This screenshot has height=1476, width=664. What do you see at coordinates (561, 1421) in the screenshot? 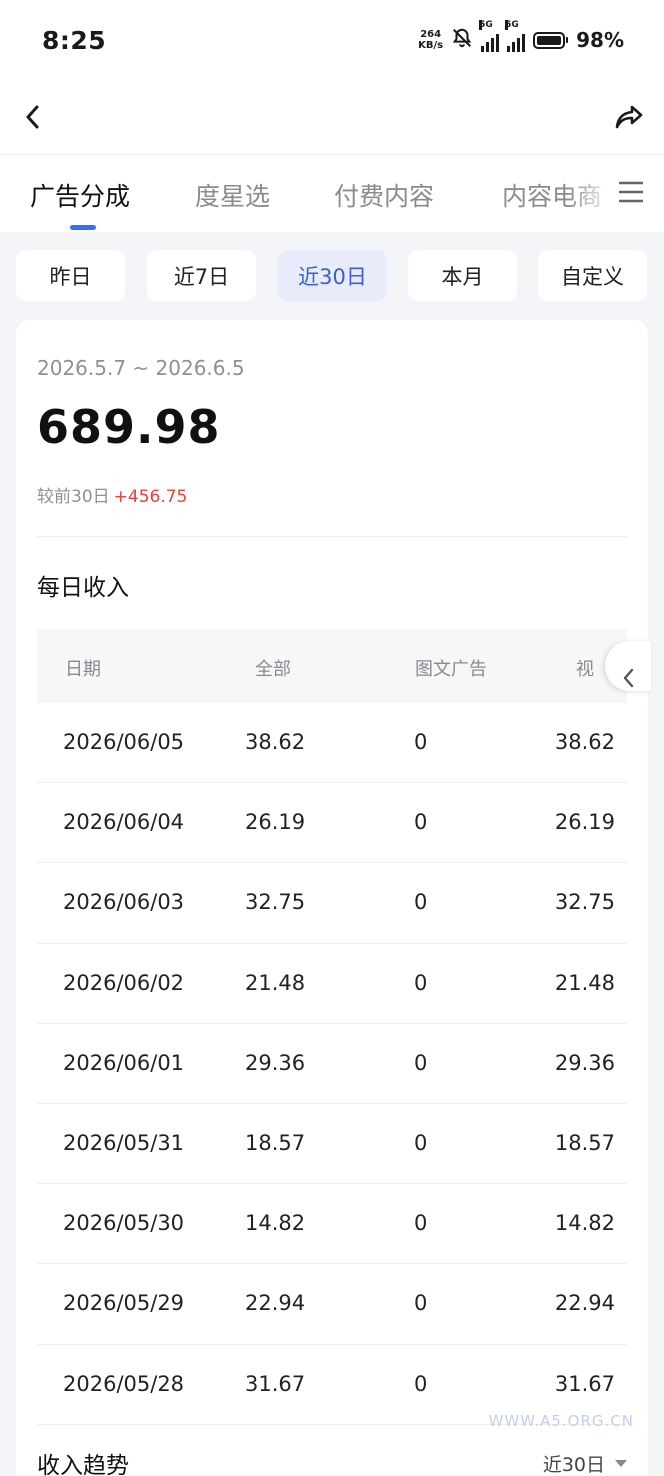
I see `watermark: WWW.A5.ORG.CN` at bounding box center [561, 1421].